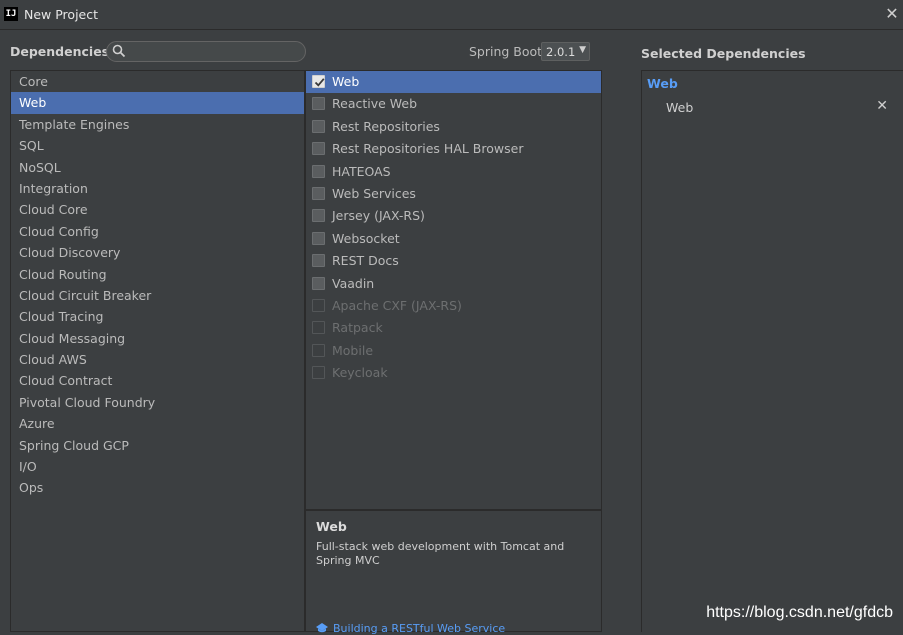 The image size is (903, 635). I want to click on dependency-item: Mobile, so click(453, 351).